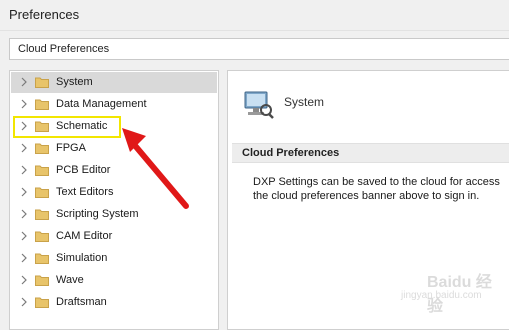 The height and width of the screenshot is (330, 509). I want to click on cloud-bar-label: Cloud Preferences, so click(64, 49).